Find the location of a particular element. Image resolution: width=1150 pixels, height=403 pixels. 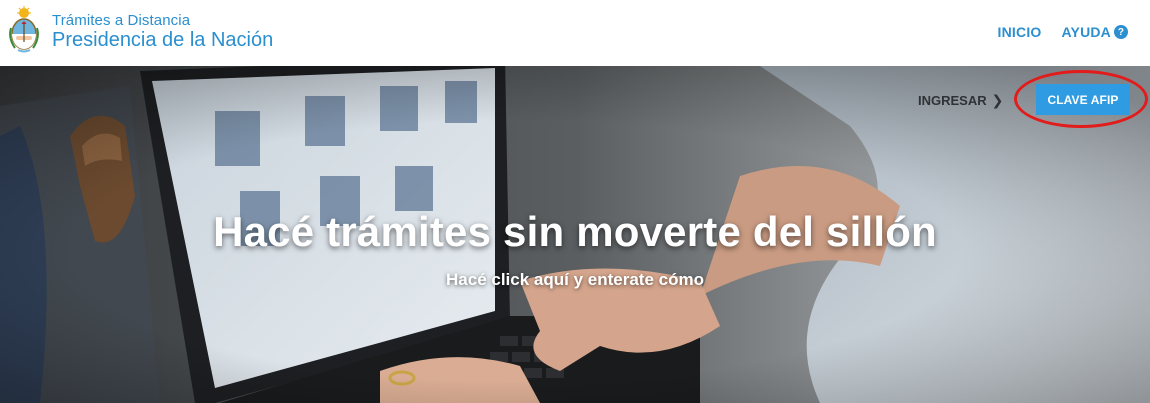

brand-subtitle: Trámites a Distancia is located at coordinates (121, 20).